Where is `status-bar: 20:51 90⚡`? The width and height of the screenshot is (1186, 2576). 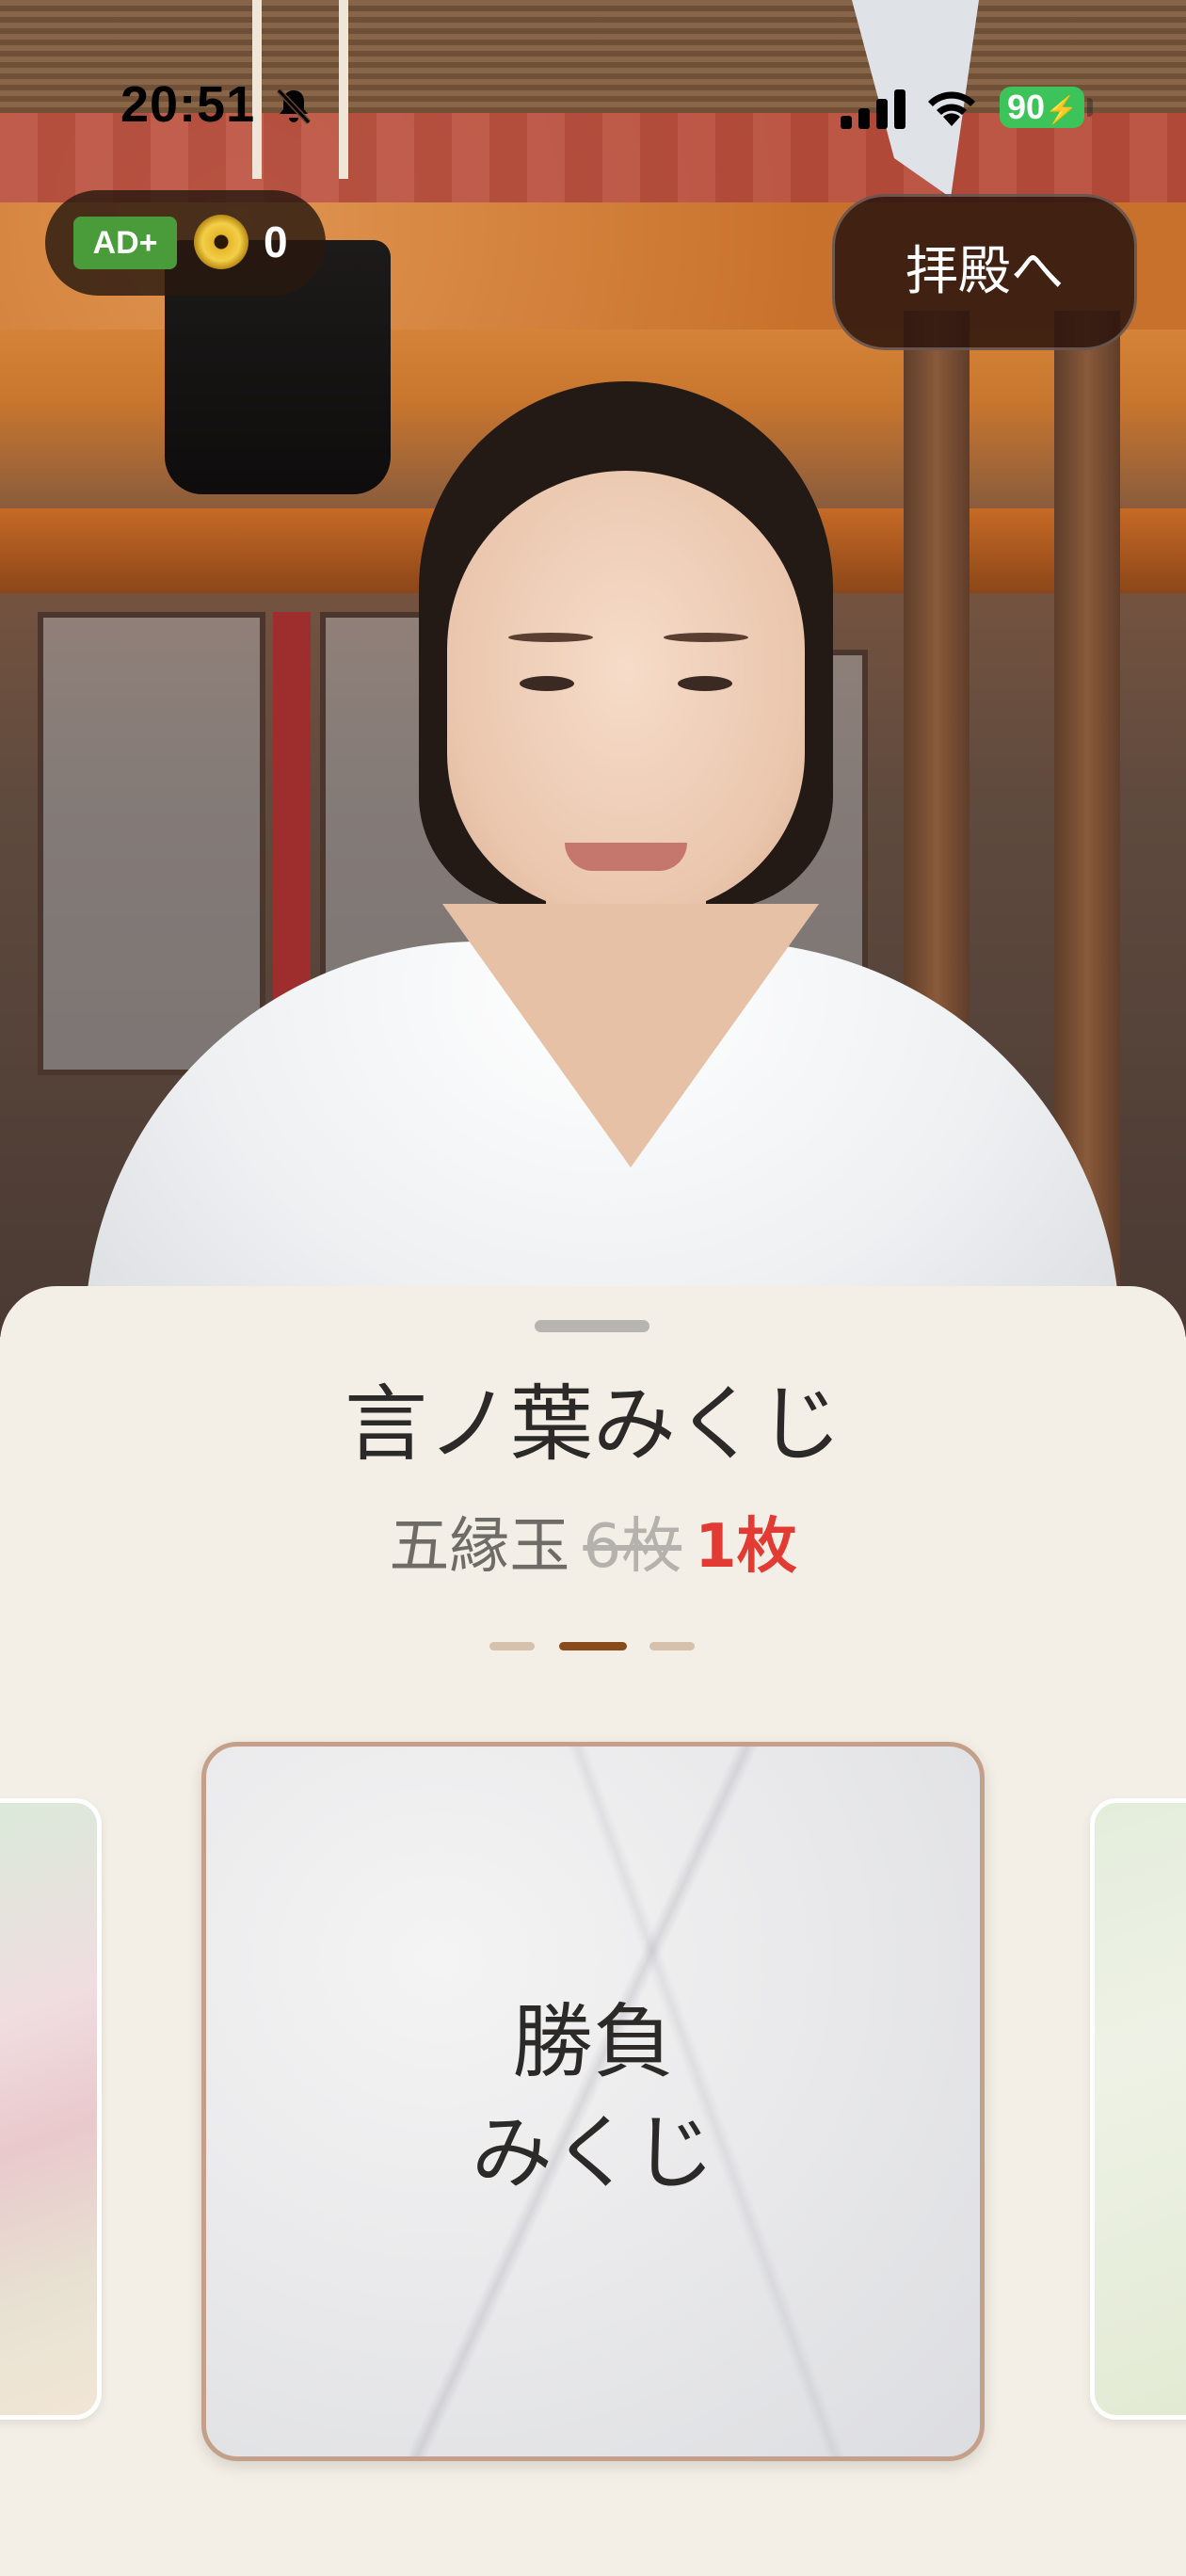
status-bar: 20:51 90⚡ is located at coordinates (593, 70).